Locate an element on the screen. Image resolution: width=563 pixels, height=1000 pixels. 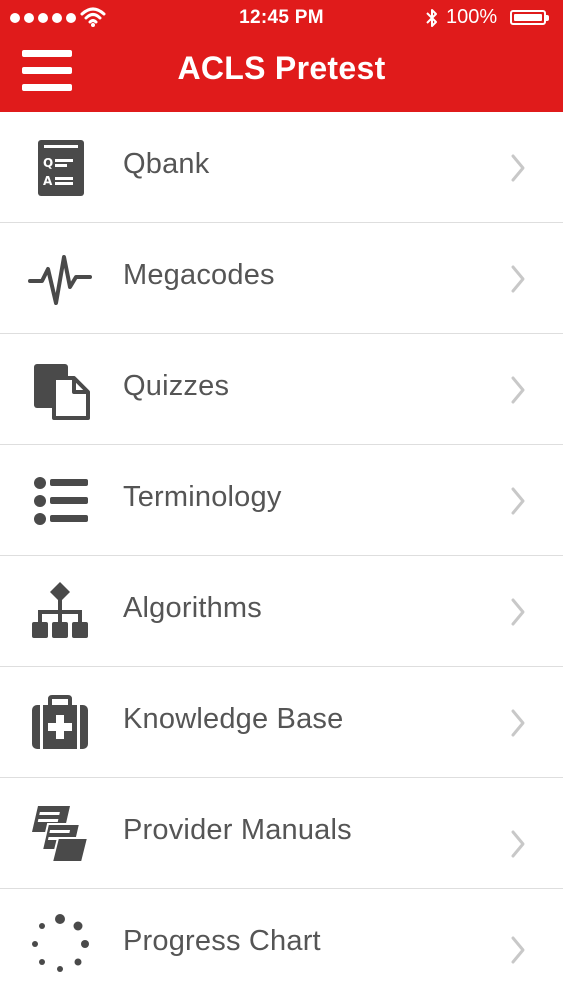
menu-item-label: Megacodes is located at coordinates (199, 275).